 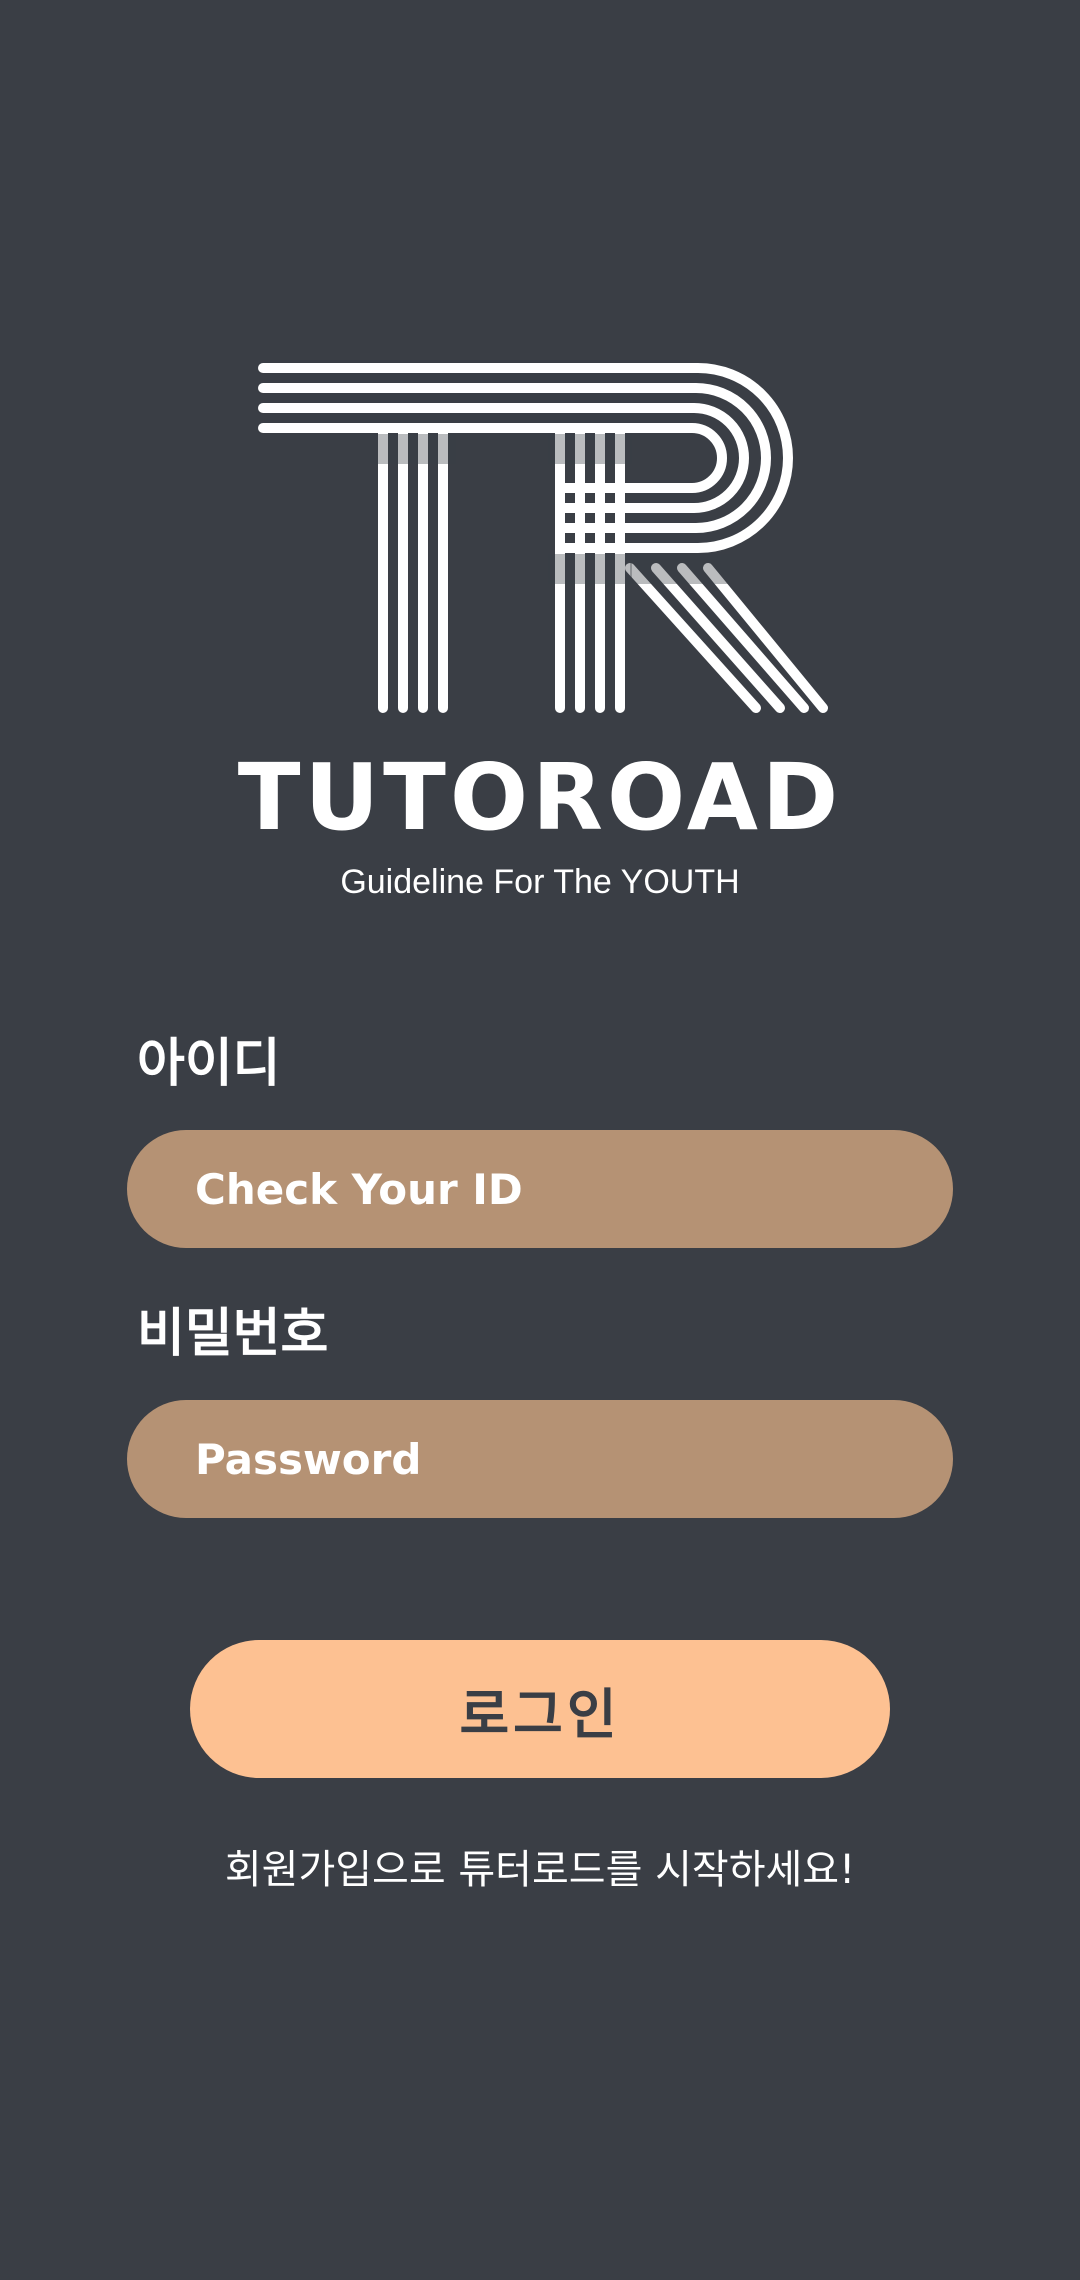 What do you see at coordinates (540, 1459) in the screenshot?
I see `password-input` at bounding box center [540, 1459].